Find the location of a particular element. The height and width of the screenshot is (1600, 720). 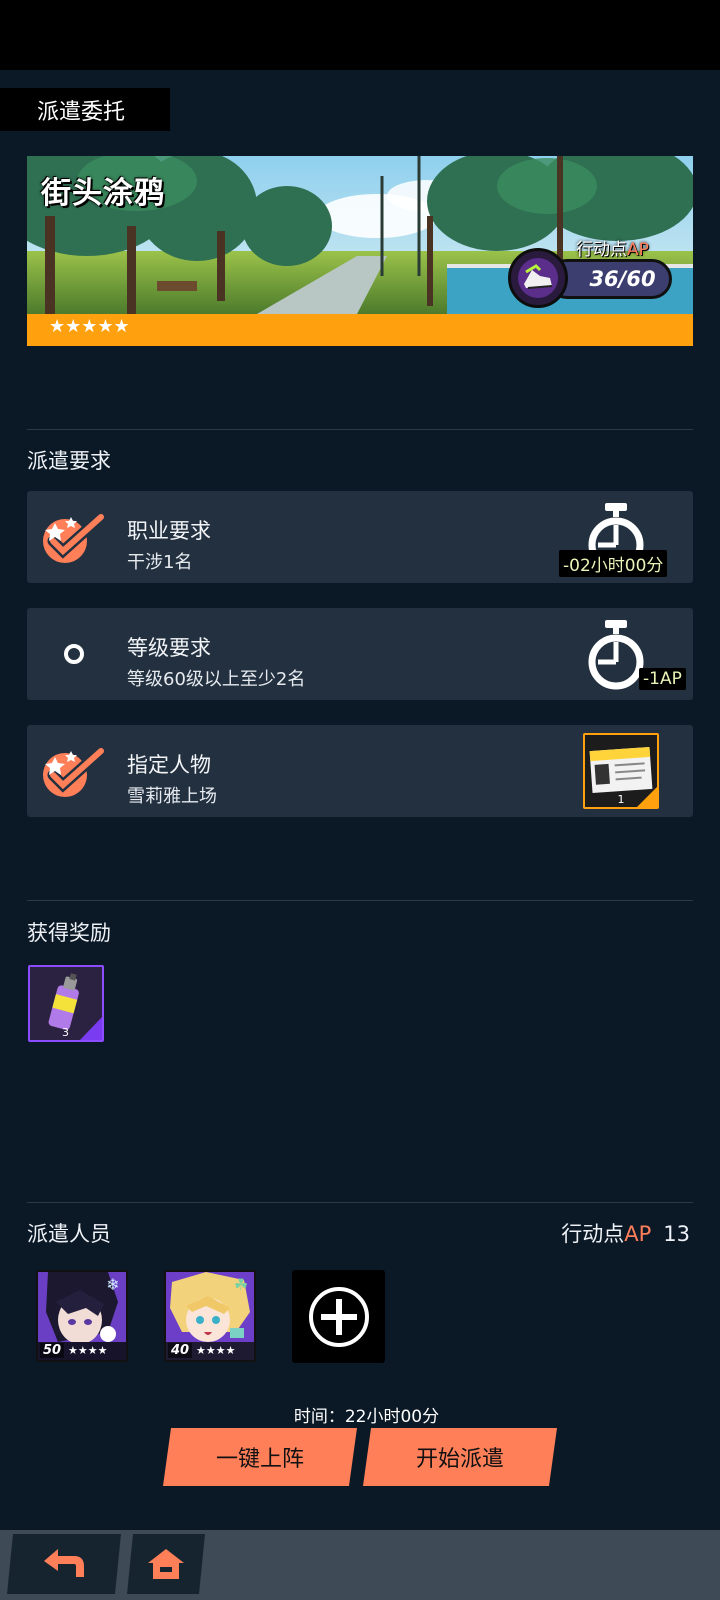

item-count: 1 is located at coordinates (621, 799).